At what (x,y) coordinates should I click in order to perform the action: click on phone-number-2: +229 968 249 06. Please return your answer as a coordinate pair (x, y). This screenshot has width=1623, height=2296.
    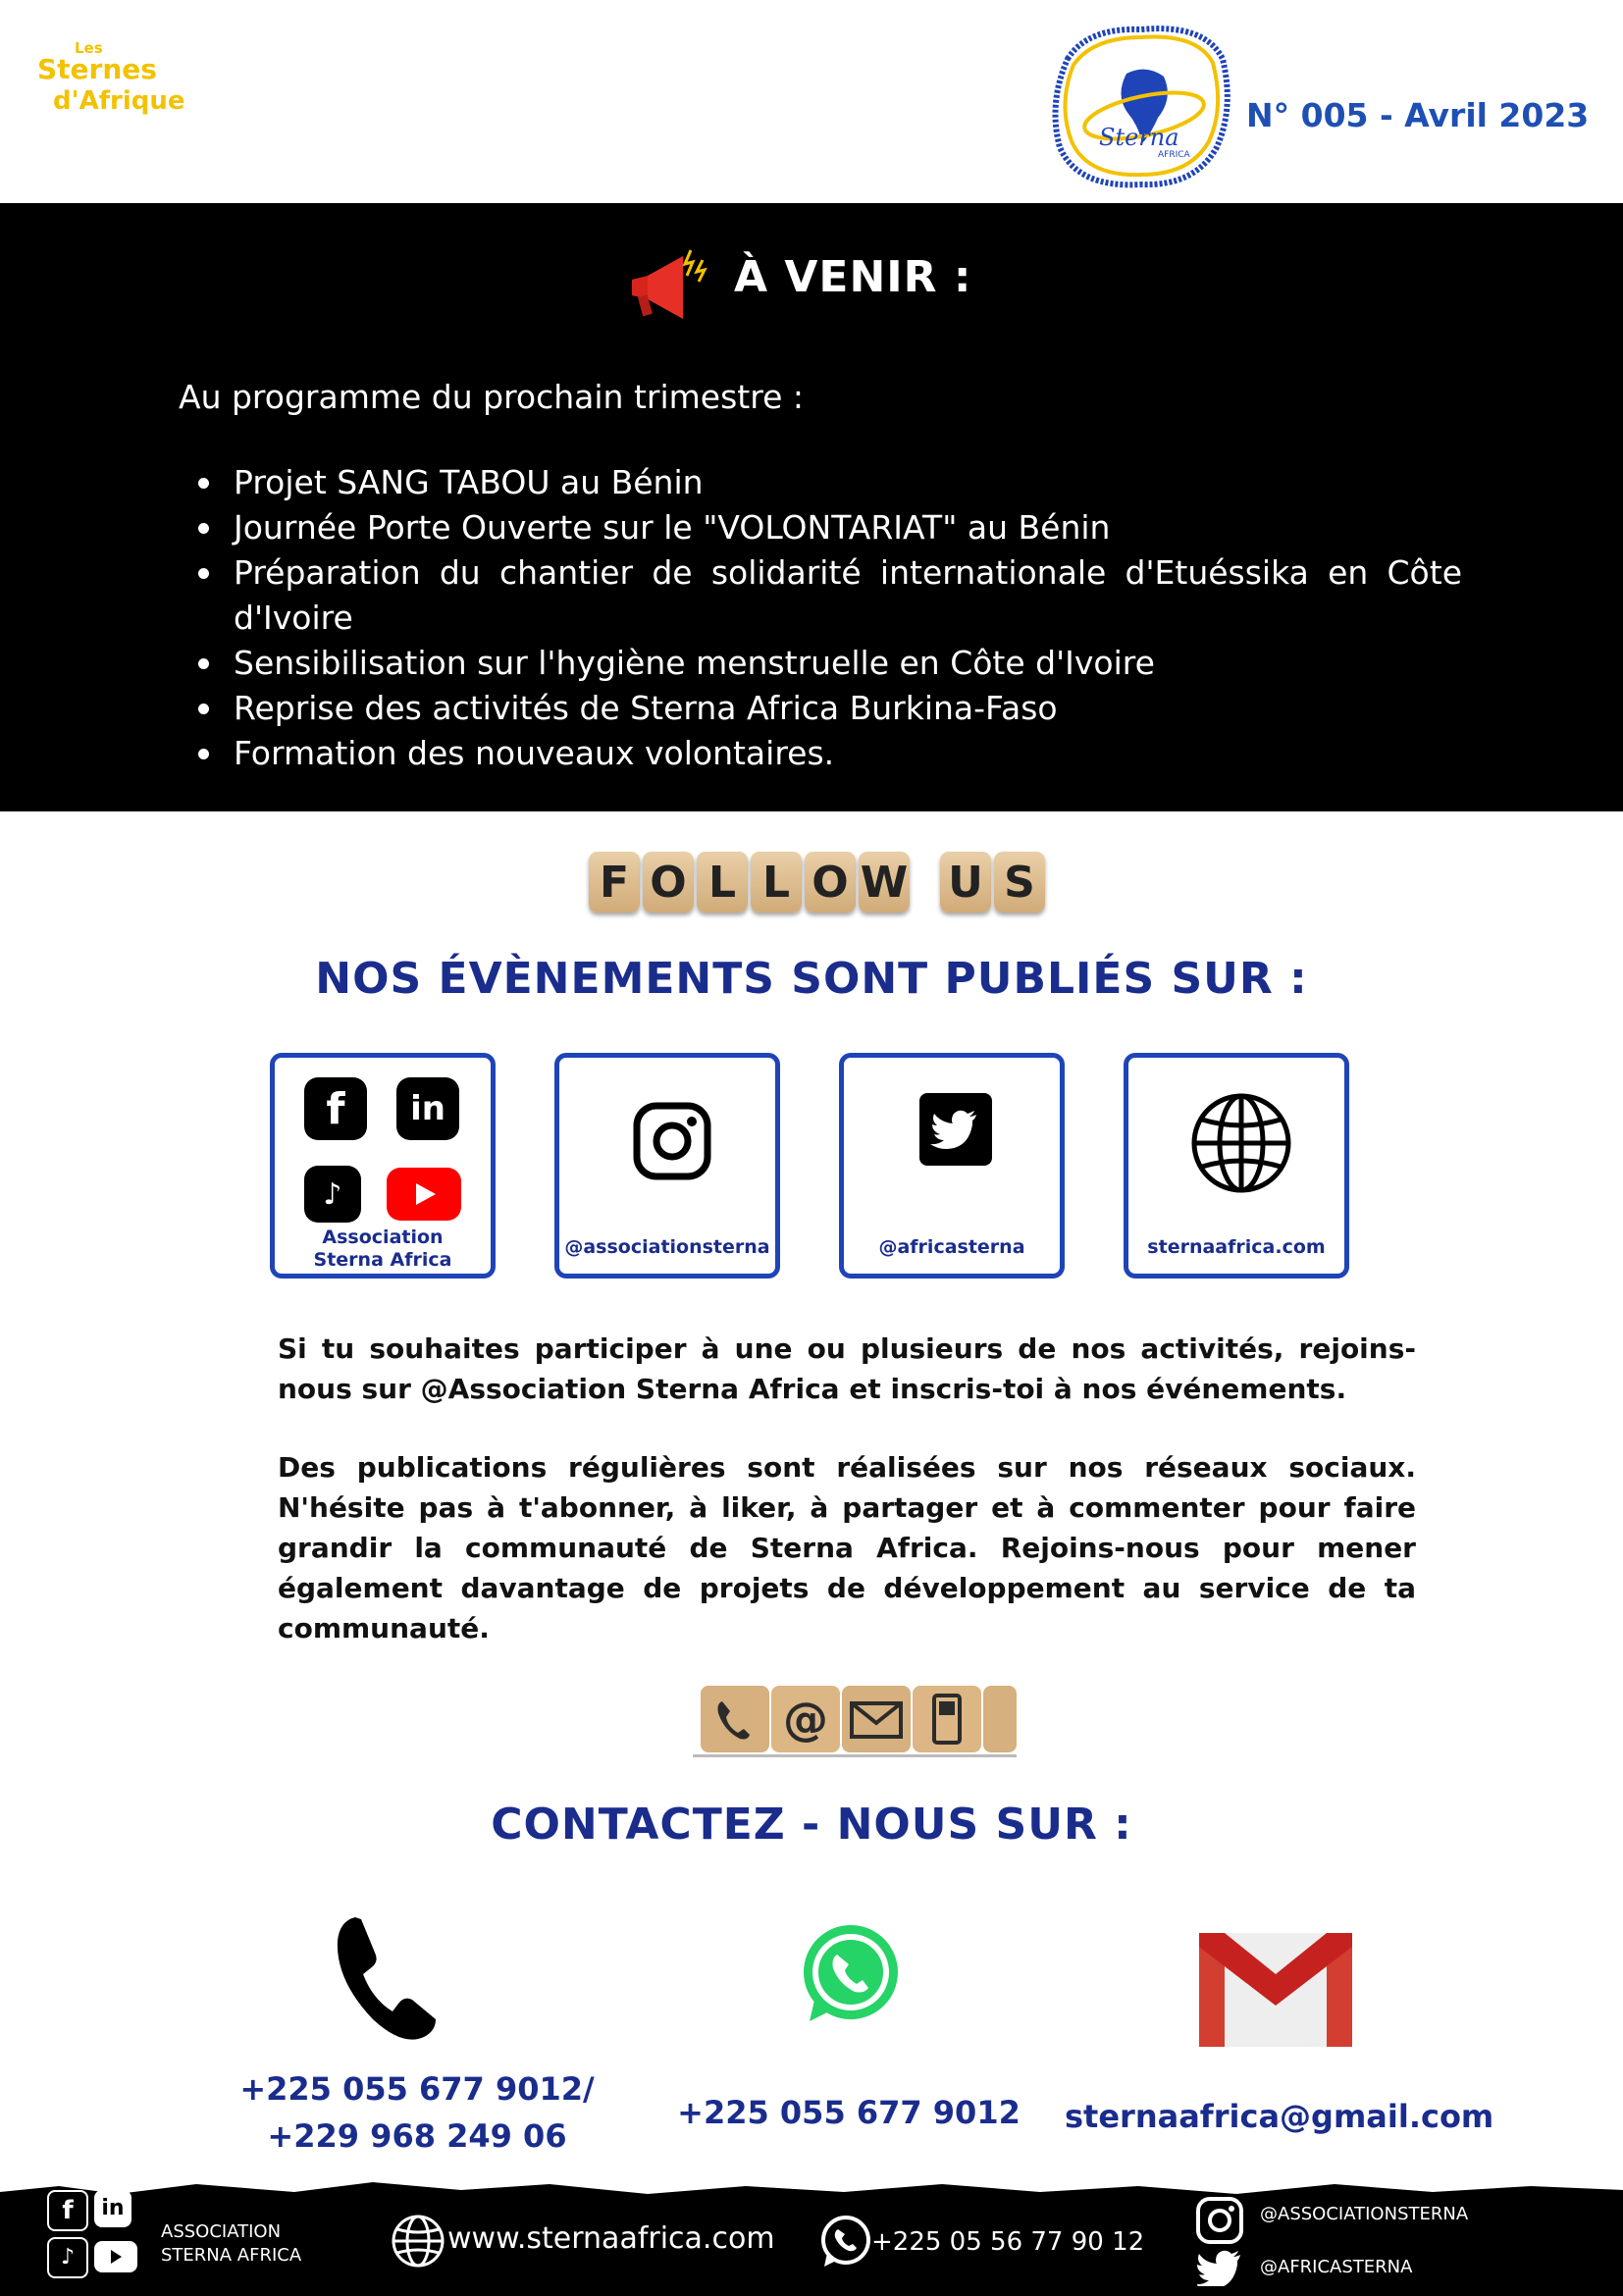
    Looking at the image, I should click on (417, 2136).